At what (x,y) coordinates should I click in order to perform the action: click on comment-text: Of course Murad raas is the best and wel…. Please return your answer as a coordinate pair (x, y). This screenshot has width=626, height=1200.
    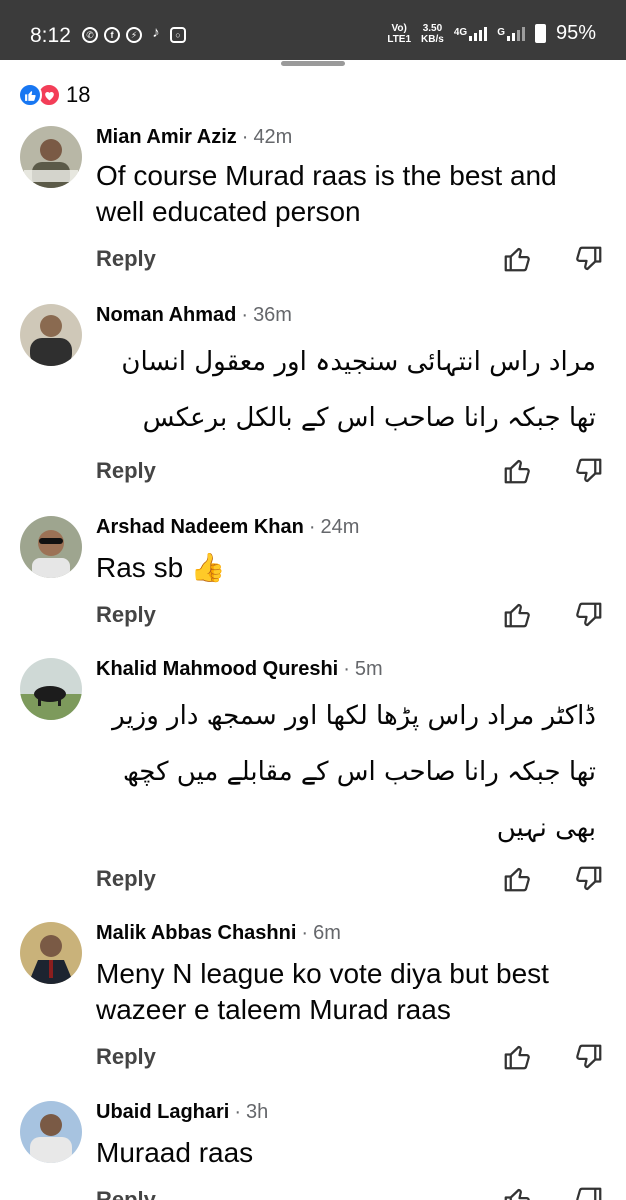
    Looking at the image, I should click on (326, 193).